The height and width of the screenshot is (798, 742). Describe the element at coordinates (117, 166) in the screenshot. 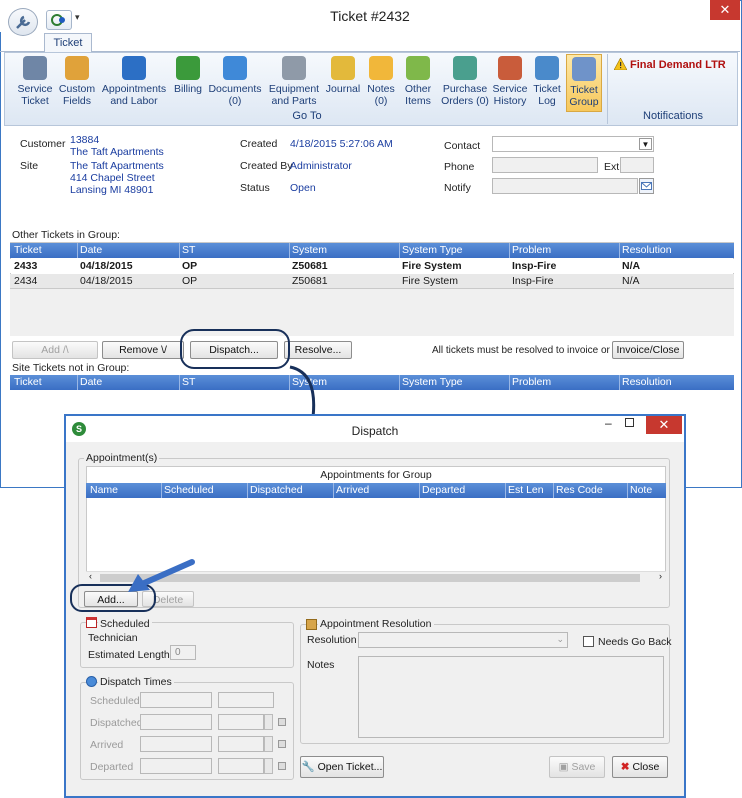

I see `site-name-link: The Taft Apartments` at that location.